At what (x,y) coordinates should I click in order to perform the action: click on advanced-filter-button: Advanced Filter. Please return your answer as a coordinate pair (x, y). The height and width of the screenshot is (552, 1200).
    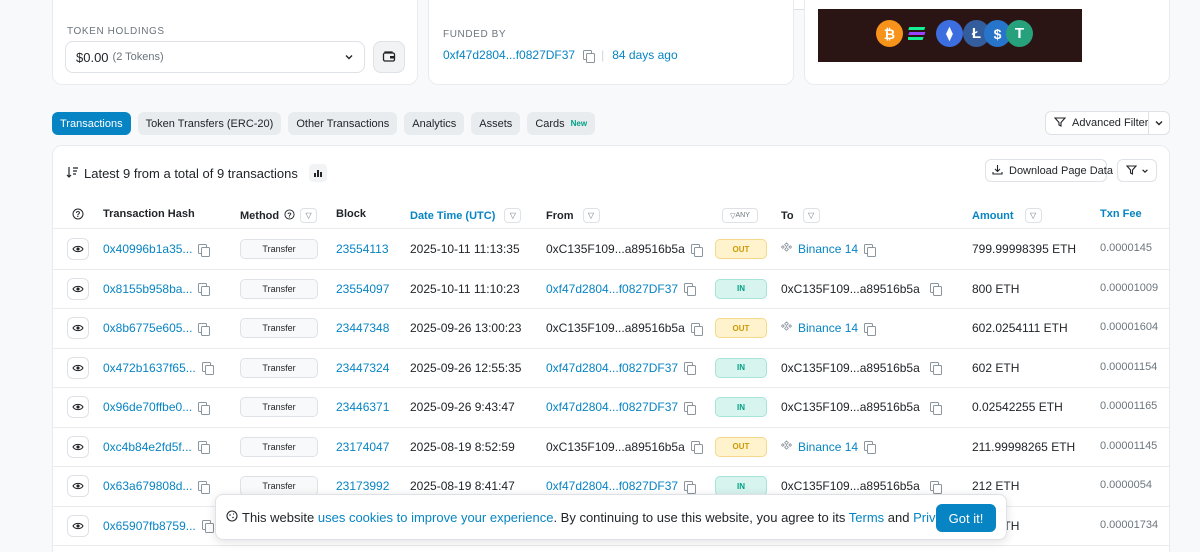
    Looking at the image, I should click on (1107, 123).